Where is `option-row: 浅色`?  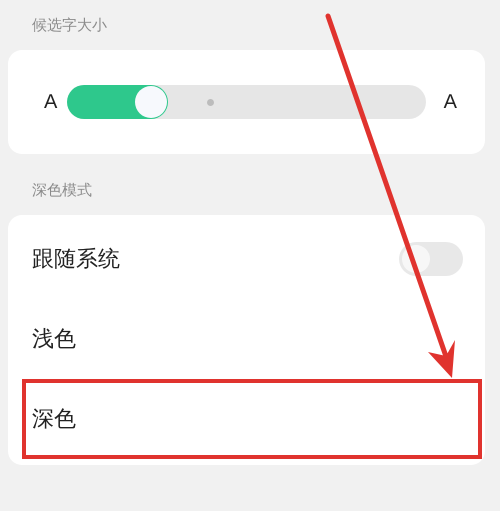
option-row: 浅色 is located at coordinates (252, 339).